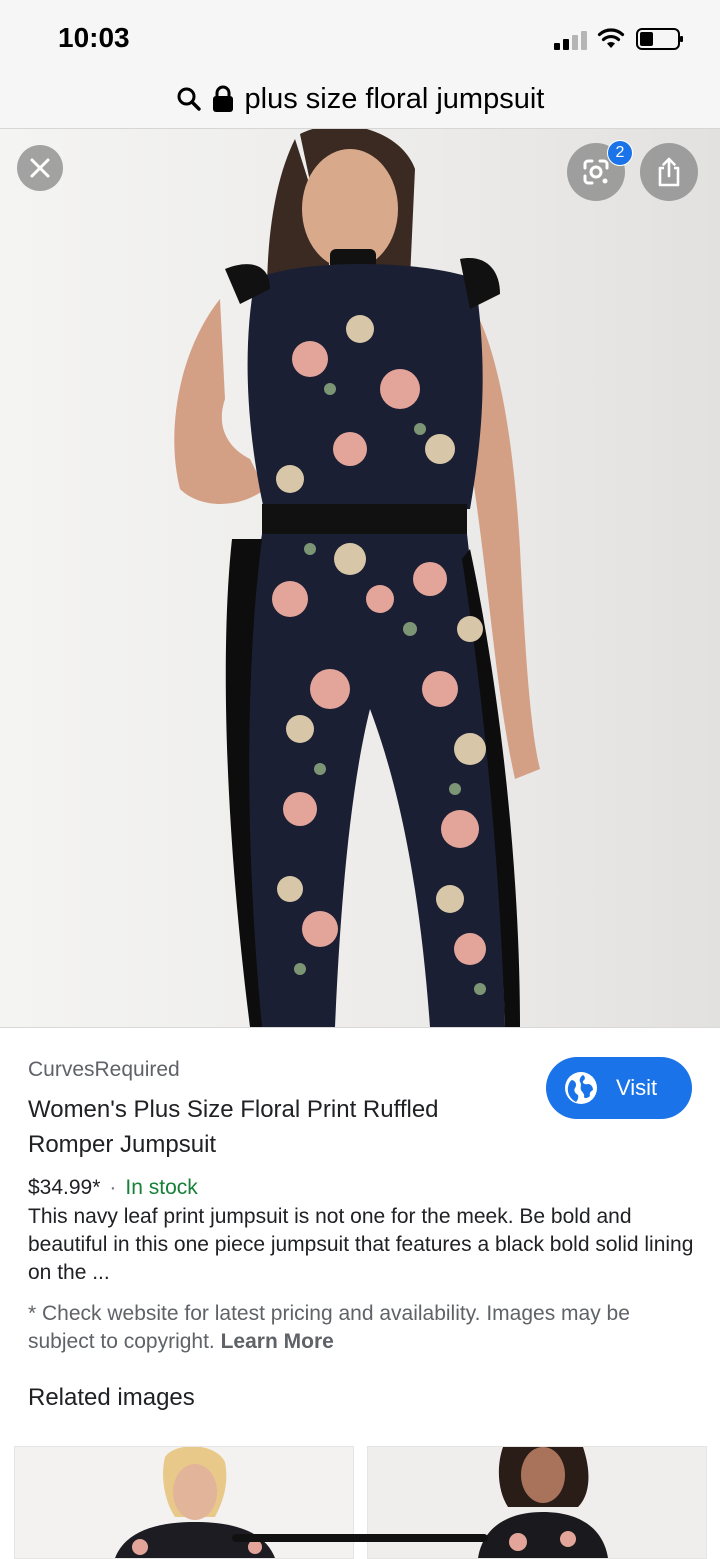  I want to click on search-query: plus size floral jumpsuit, so click(394, 99).